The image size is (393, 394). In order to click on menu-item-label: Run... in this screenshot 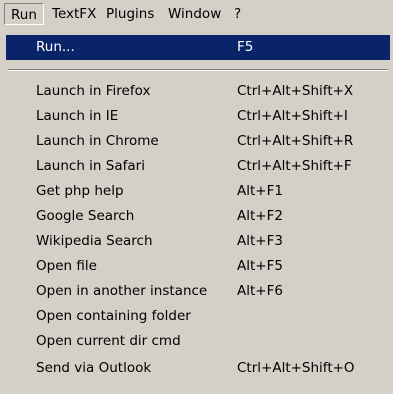, I will do `click(55, 47)`.